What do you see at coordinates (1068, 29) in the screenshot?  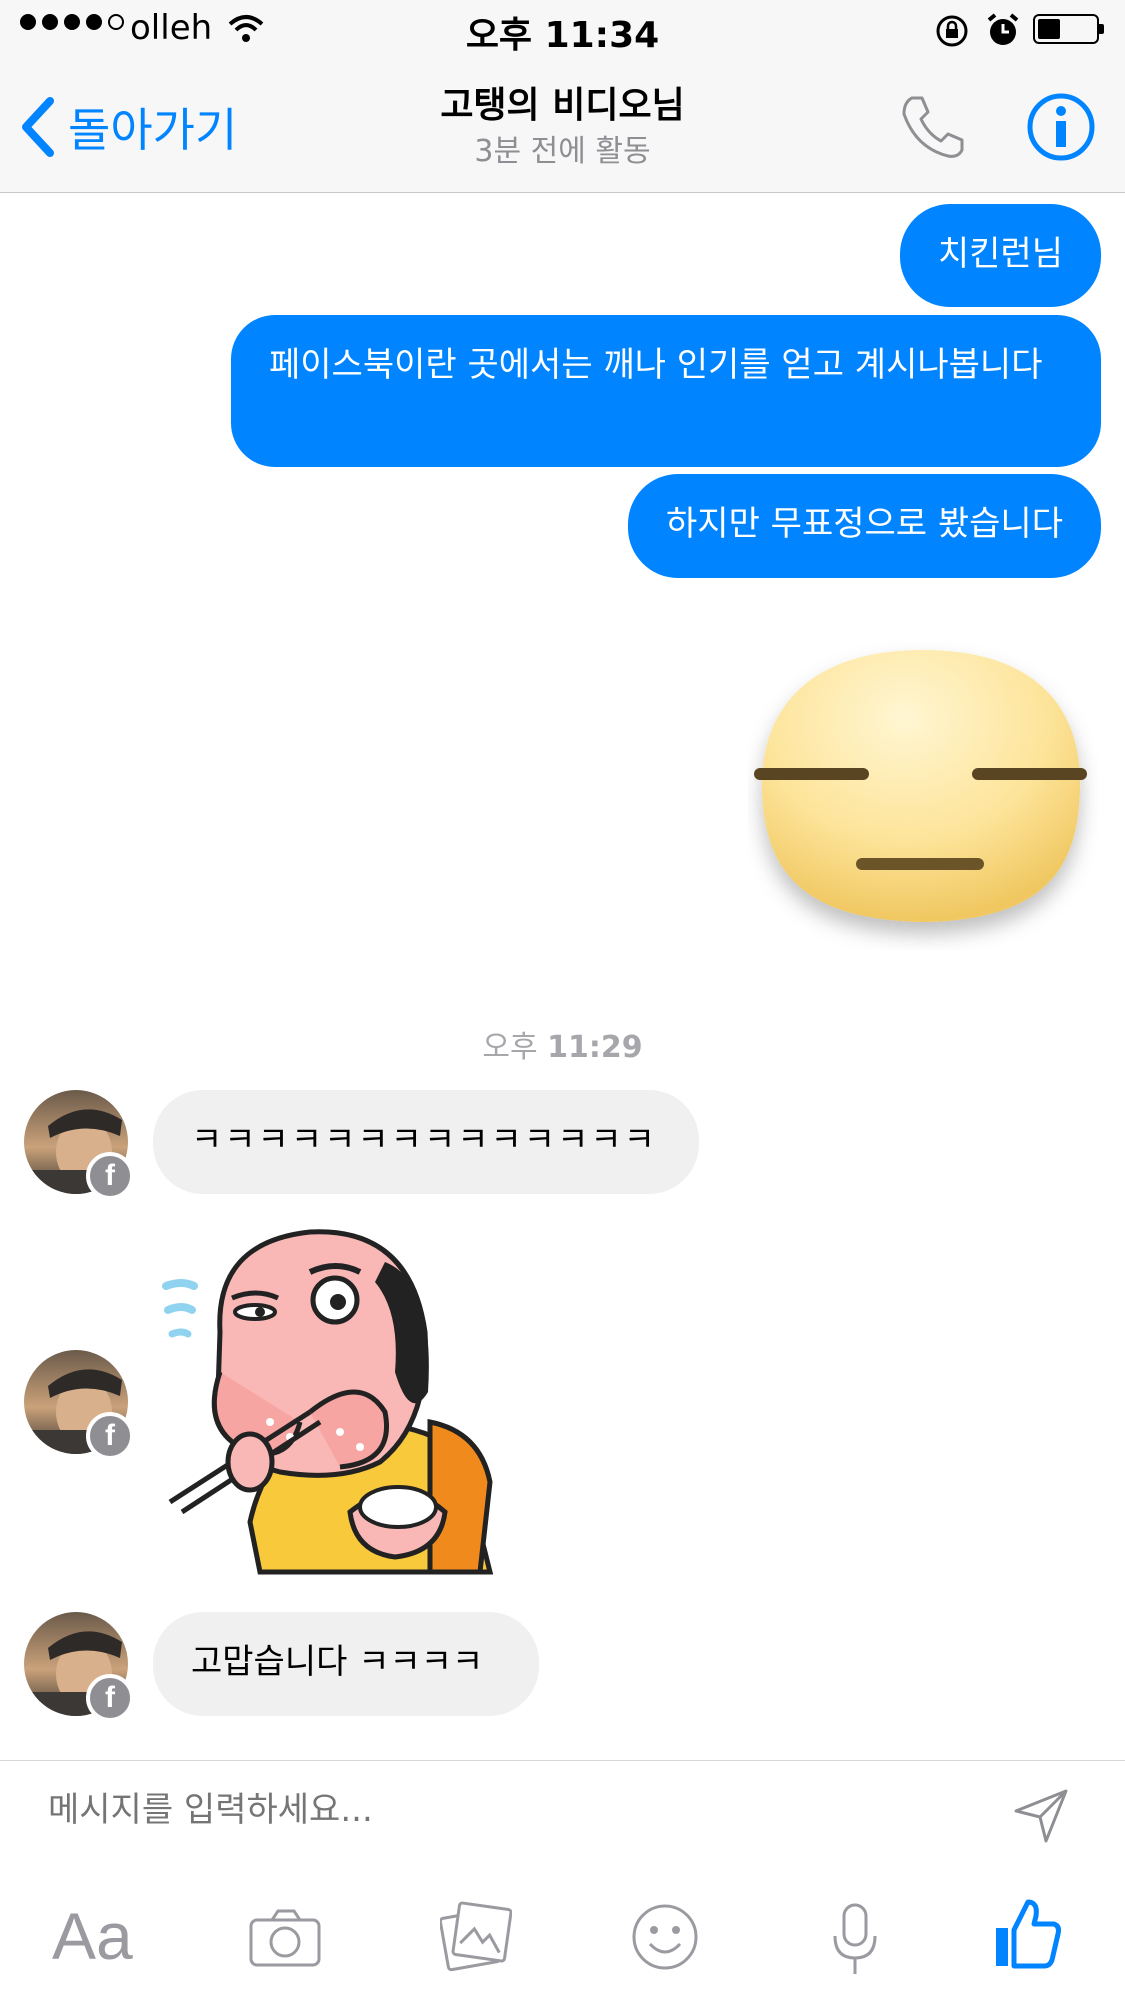 I see `battery-icon` at bounding box center [1068, 29].